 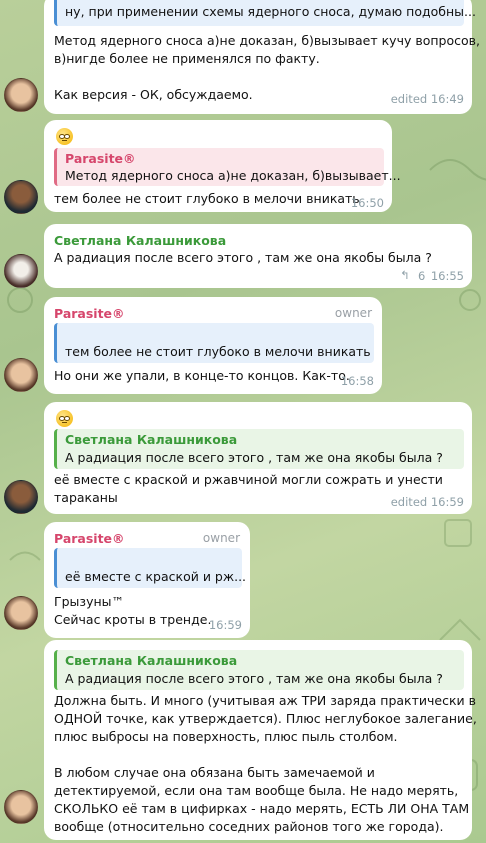 What do you see at coordinates (357, 381) in the screenshot?
I see `message-time: 16:58` at bounding box center [357, 381].